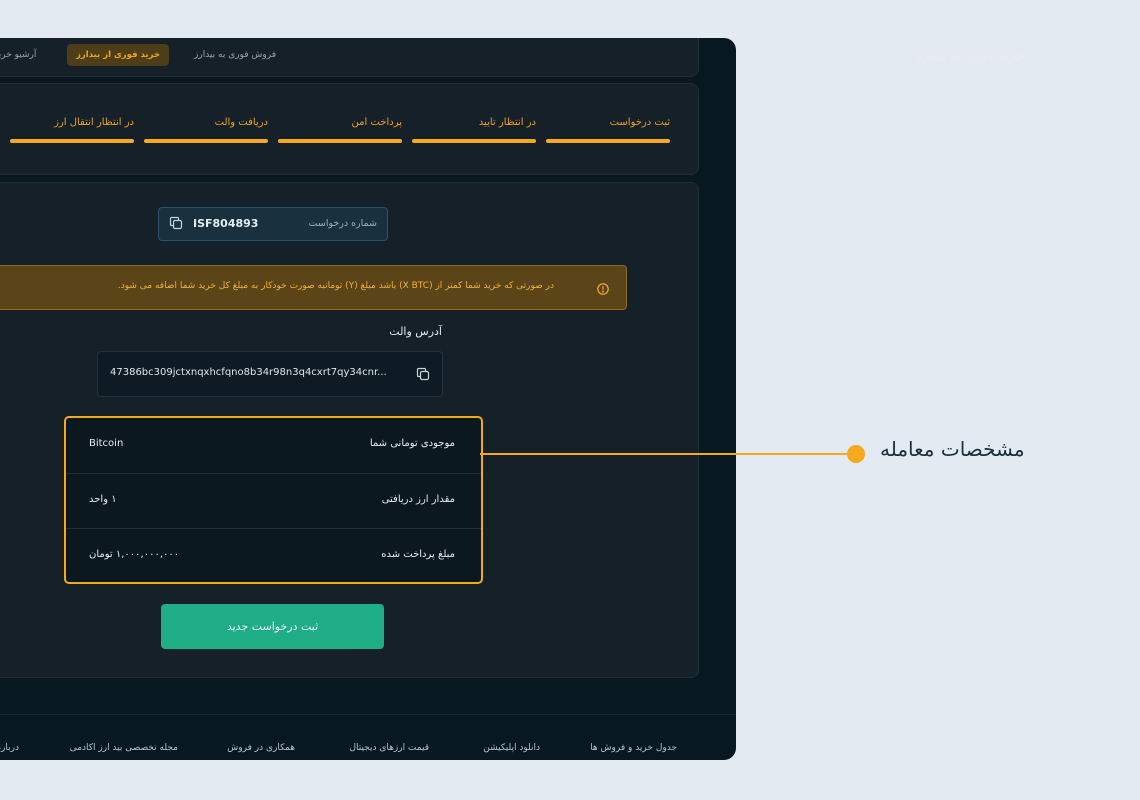  What do you see at coordinates (349, 129) in the screenshot?
I see `steps-card` at bounding box center [349, 129].